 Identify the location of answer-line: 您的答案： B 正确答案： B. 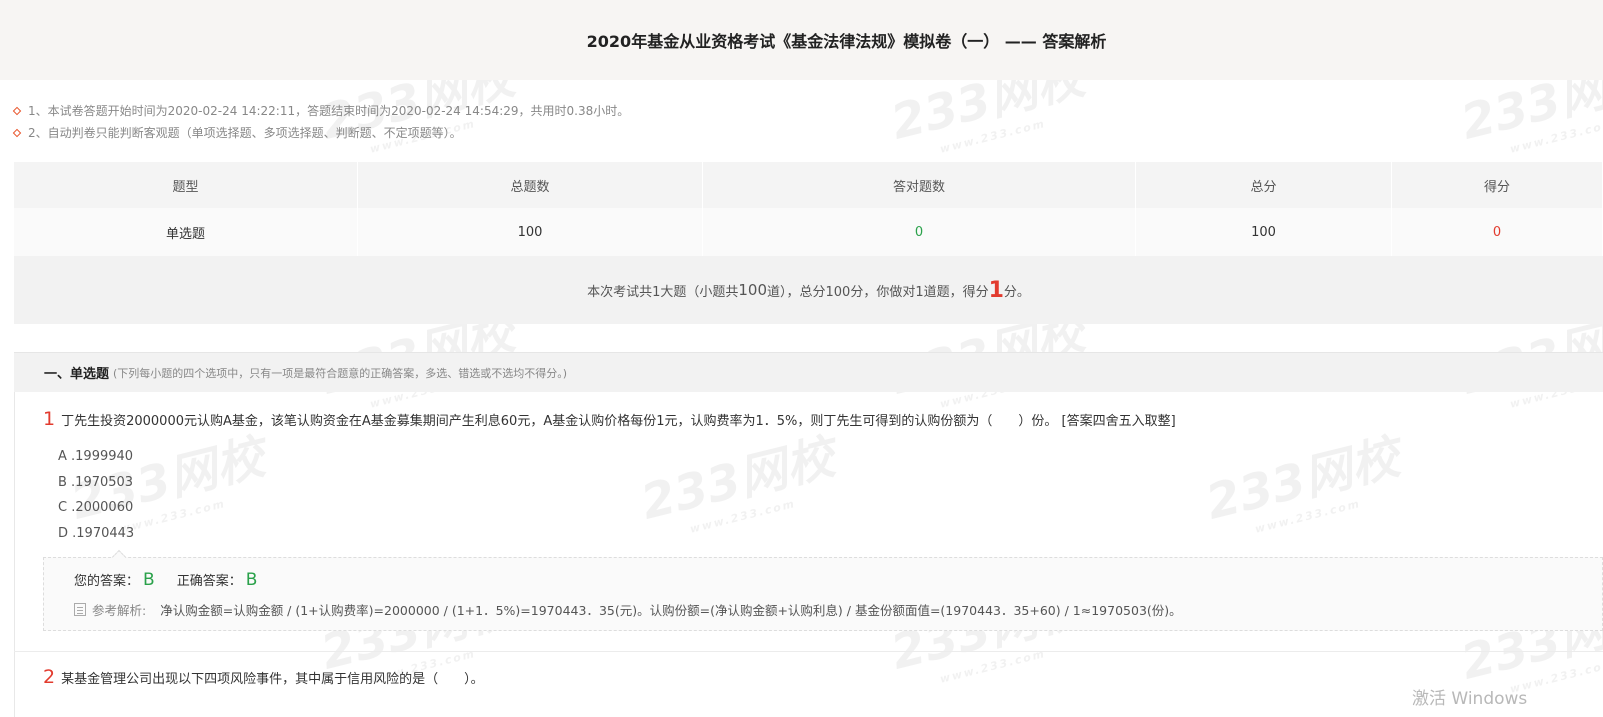
(176, 580).